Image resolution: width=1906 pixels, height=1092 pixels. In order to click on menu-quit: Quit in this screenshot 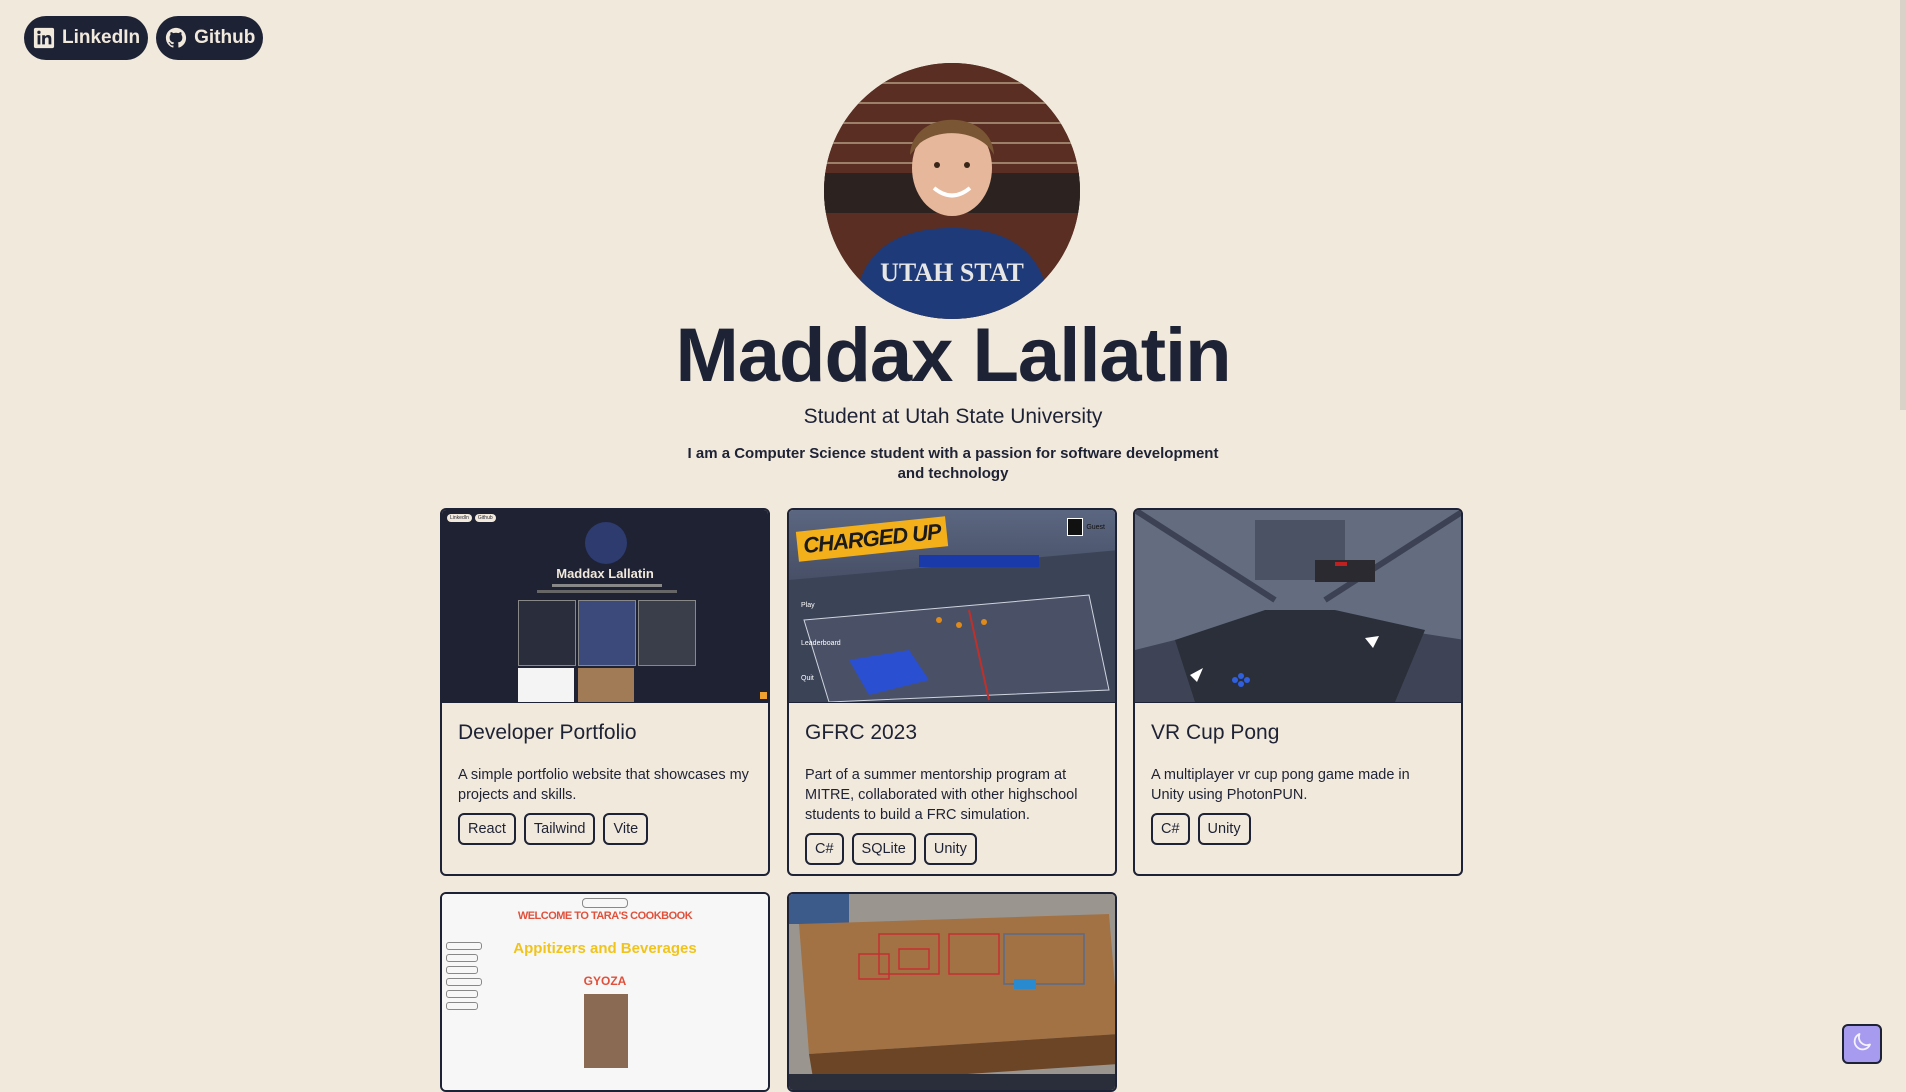, I will do `click(807, 678)`.